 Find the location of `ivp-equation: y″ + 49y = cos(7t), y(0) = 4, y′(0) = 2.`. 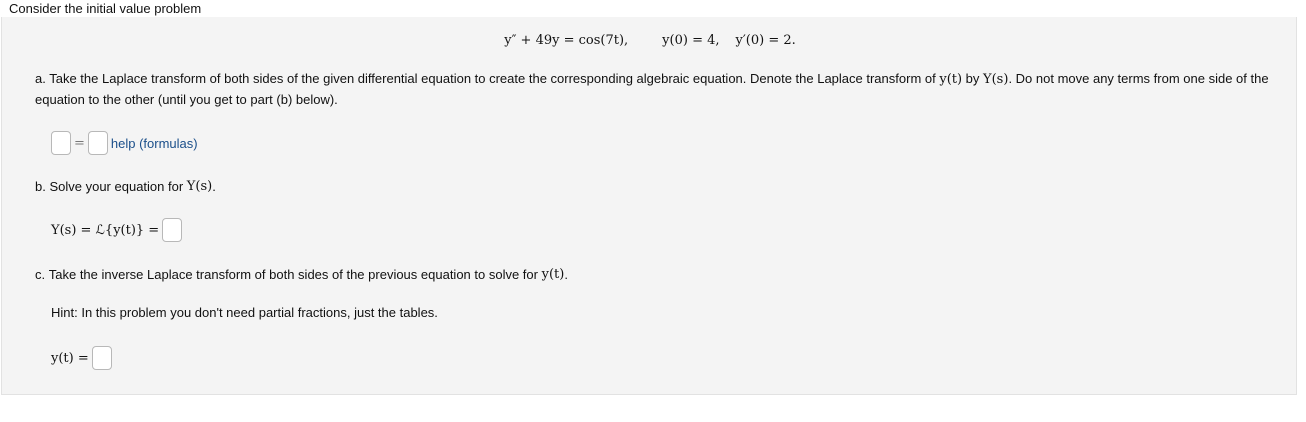

ivp-equation: y″ + 49y = cos(7t), y(0) = 4, y′(0) = 2. is located at coordinates (650, 40).